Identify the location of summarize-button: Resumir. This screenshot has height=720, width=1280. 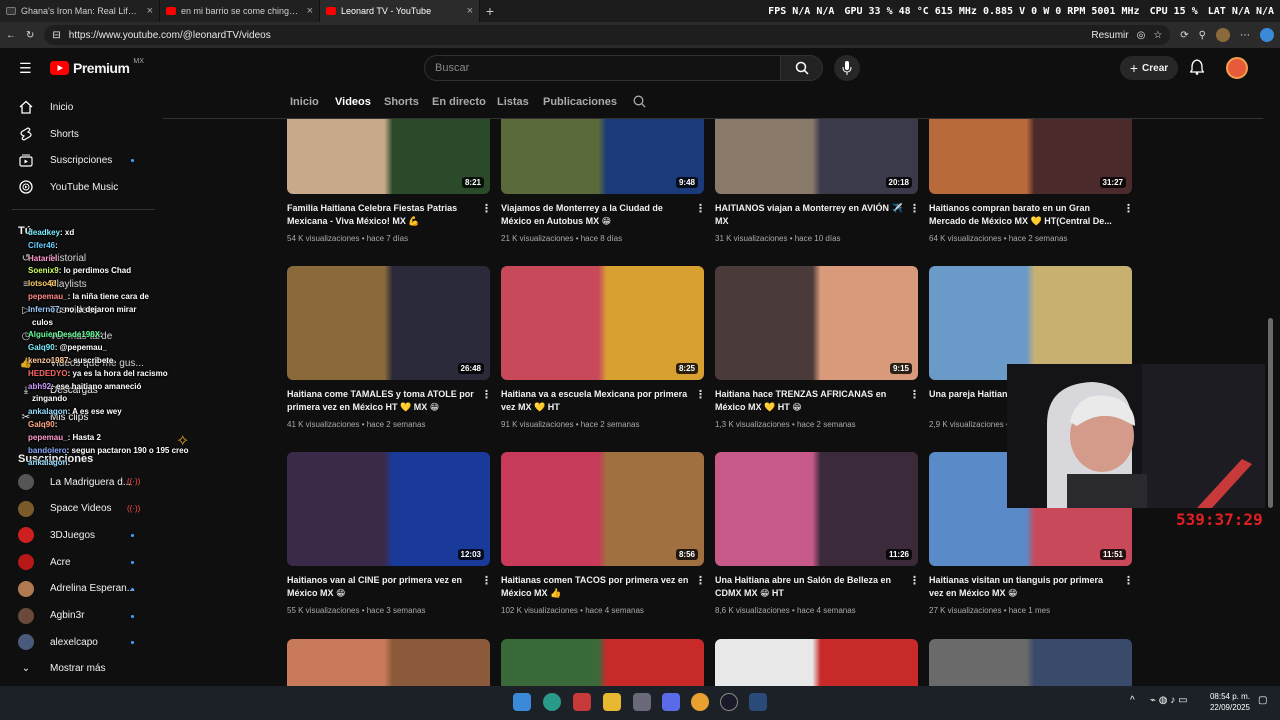
(1109, 35).